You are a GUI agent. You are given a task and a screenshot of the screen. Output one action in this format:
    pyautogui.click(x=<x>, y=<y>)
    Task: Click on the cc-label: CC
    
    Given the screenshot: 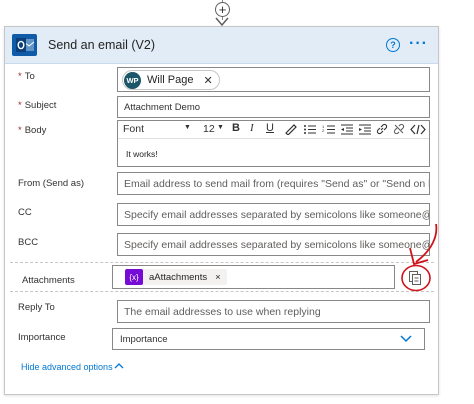 What is the action you would take?
    pyautogui.click(x=25, y=212)
    